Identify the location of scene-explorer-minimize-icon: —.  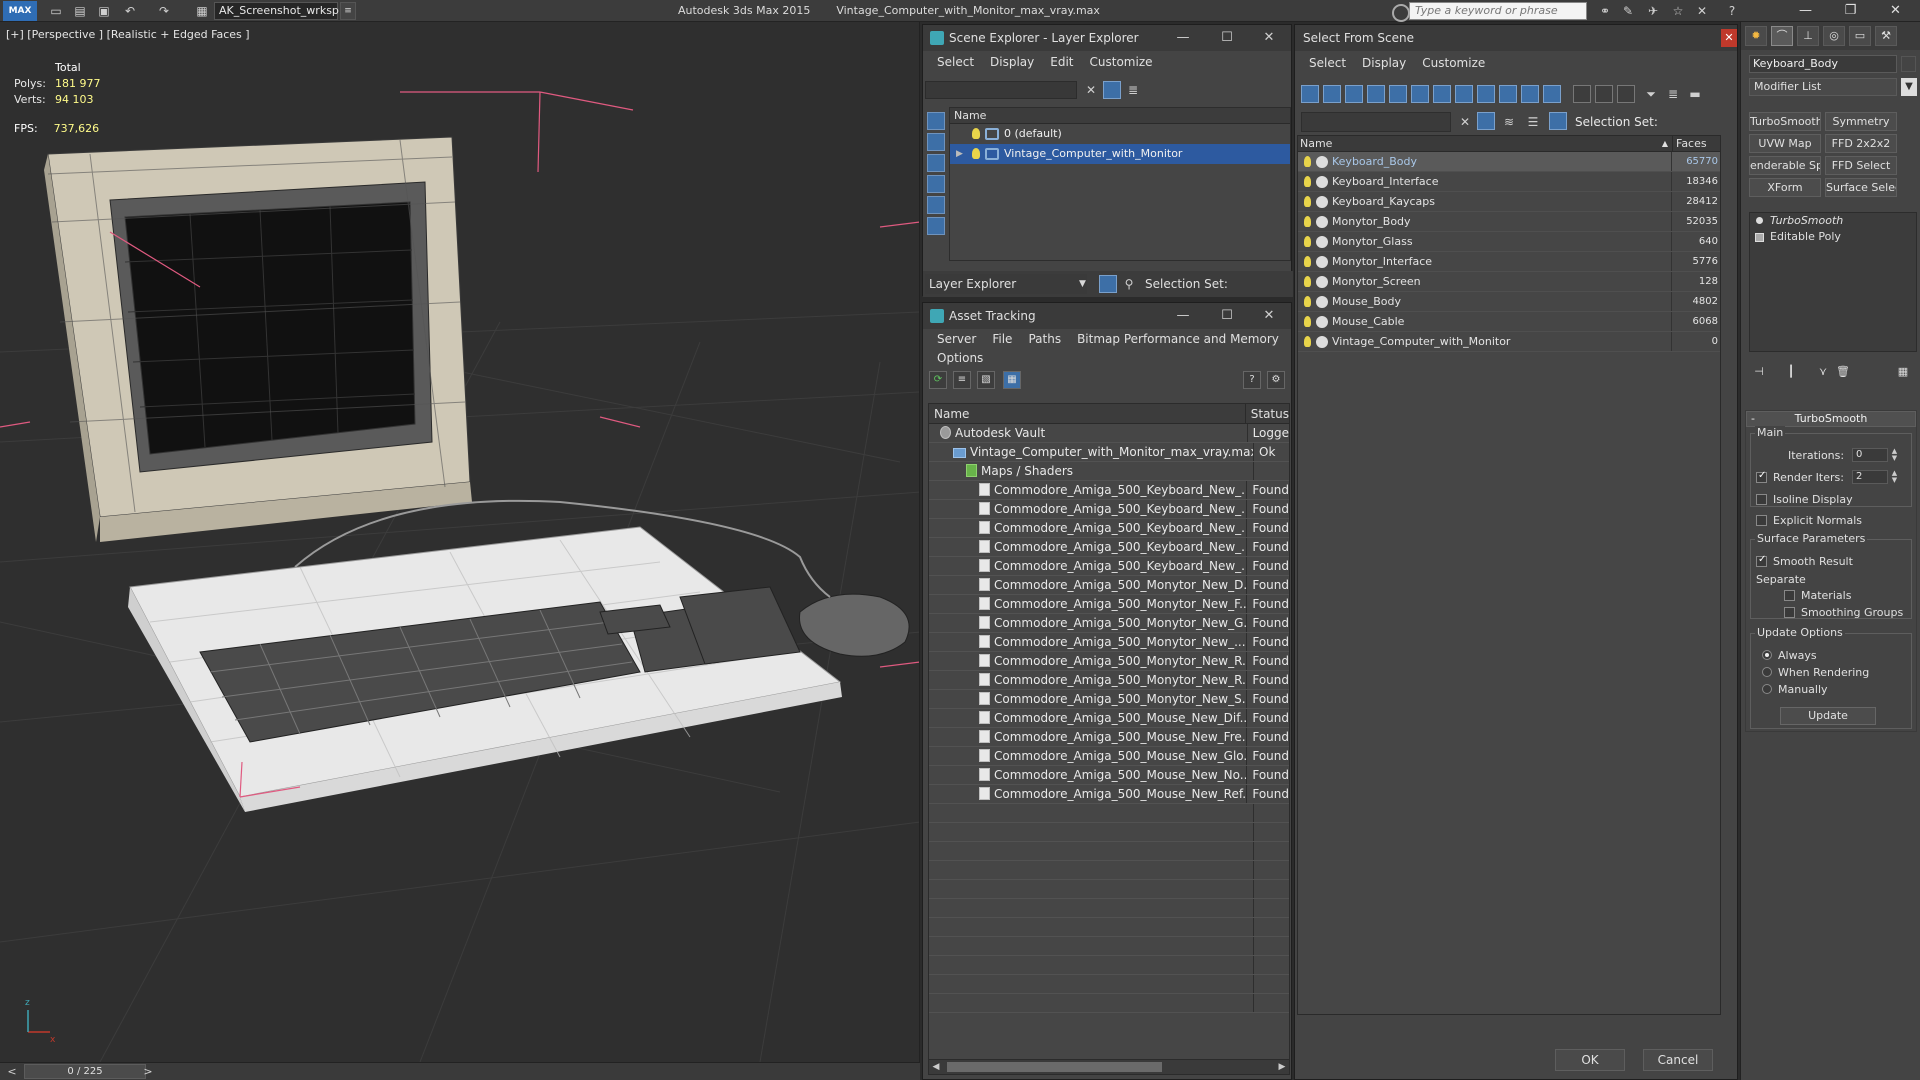
(1183, 38).